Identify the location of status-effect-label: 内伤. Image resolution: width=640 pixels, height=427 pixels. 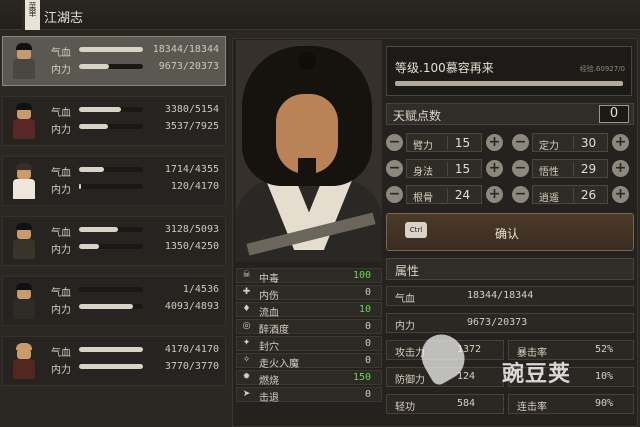
(269, 296).